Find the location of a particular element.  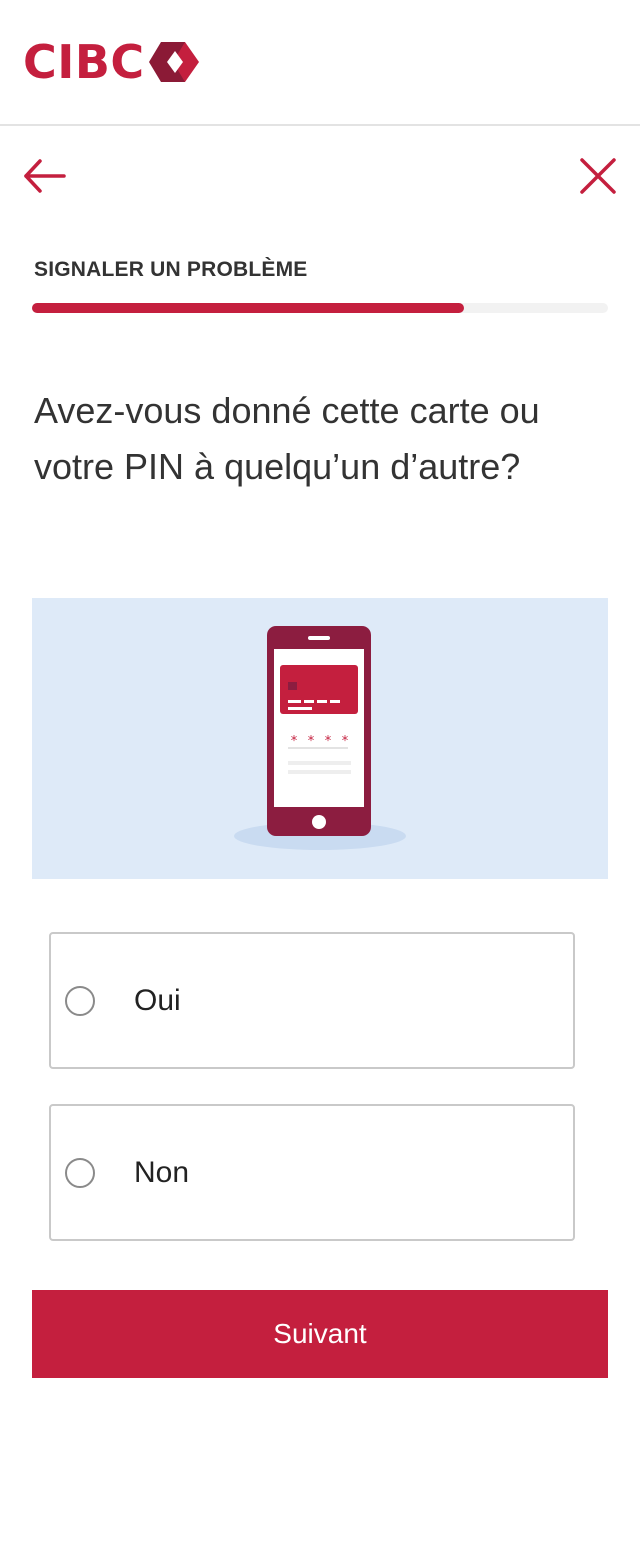

logo-text: CIBC is located at coordinates (84, 62).